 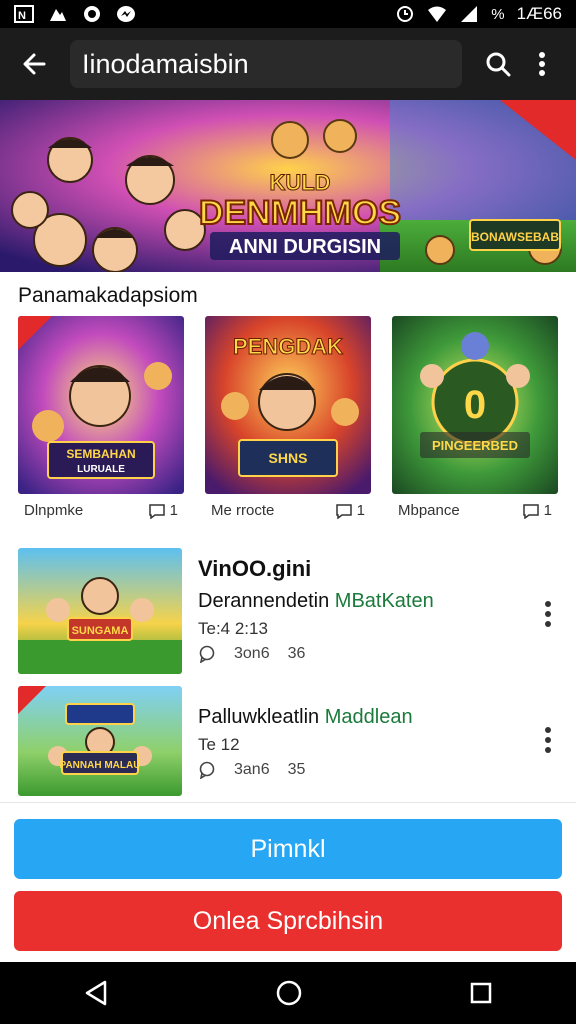 What do you see at coordinates (252, 769) in the screenshot?
I see `list-item-views: 3an6` at bounding box center [252, 769].